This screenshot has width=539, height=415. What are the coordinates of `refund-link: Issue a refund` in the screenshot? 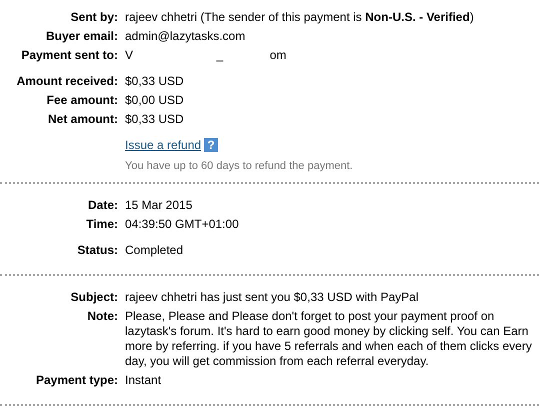 It's located at (163, 145).